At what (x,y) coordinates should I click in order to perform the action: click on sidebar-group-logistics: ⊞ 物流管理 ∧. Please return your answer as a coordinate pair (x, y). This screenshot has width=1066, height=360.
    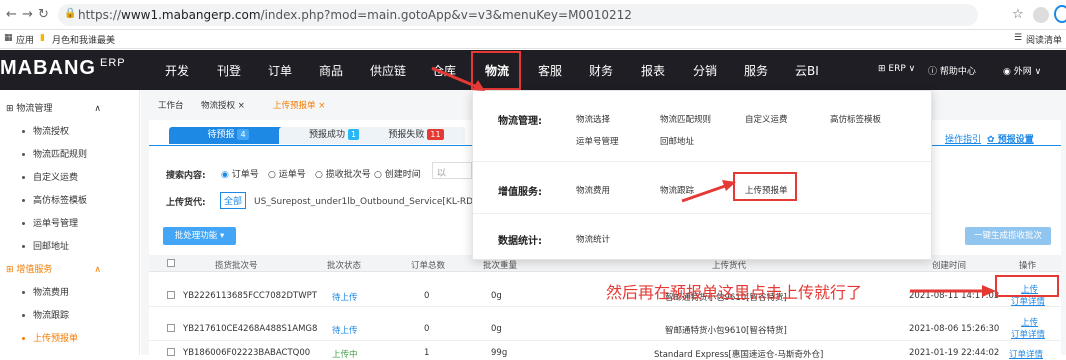
    Looking at the image, I should click on (53, 107).